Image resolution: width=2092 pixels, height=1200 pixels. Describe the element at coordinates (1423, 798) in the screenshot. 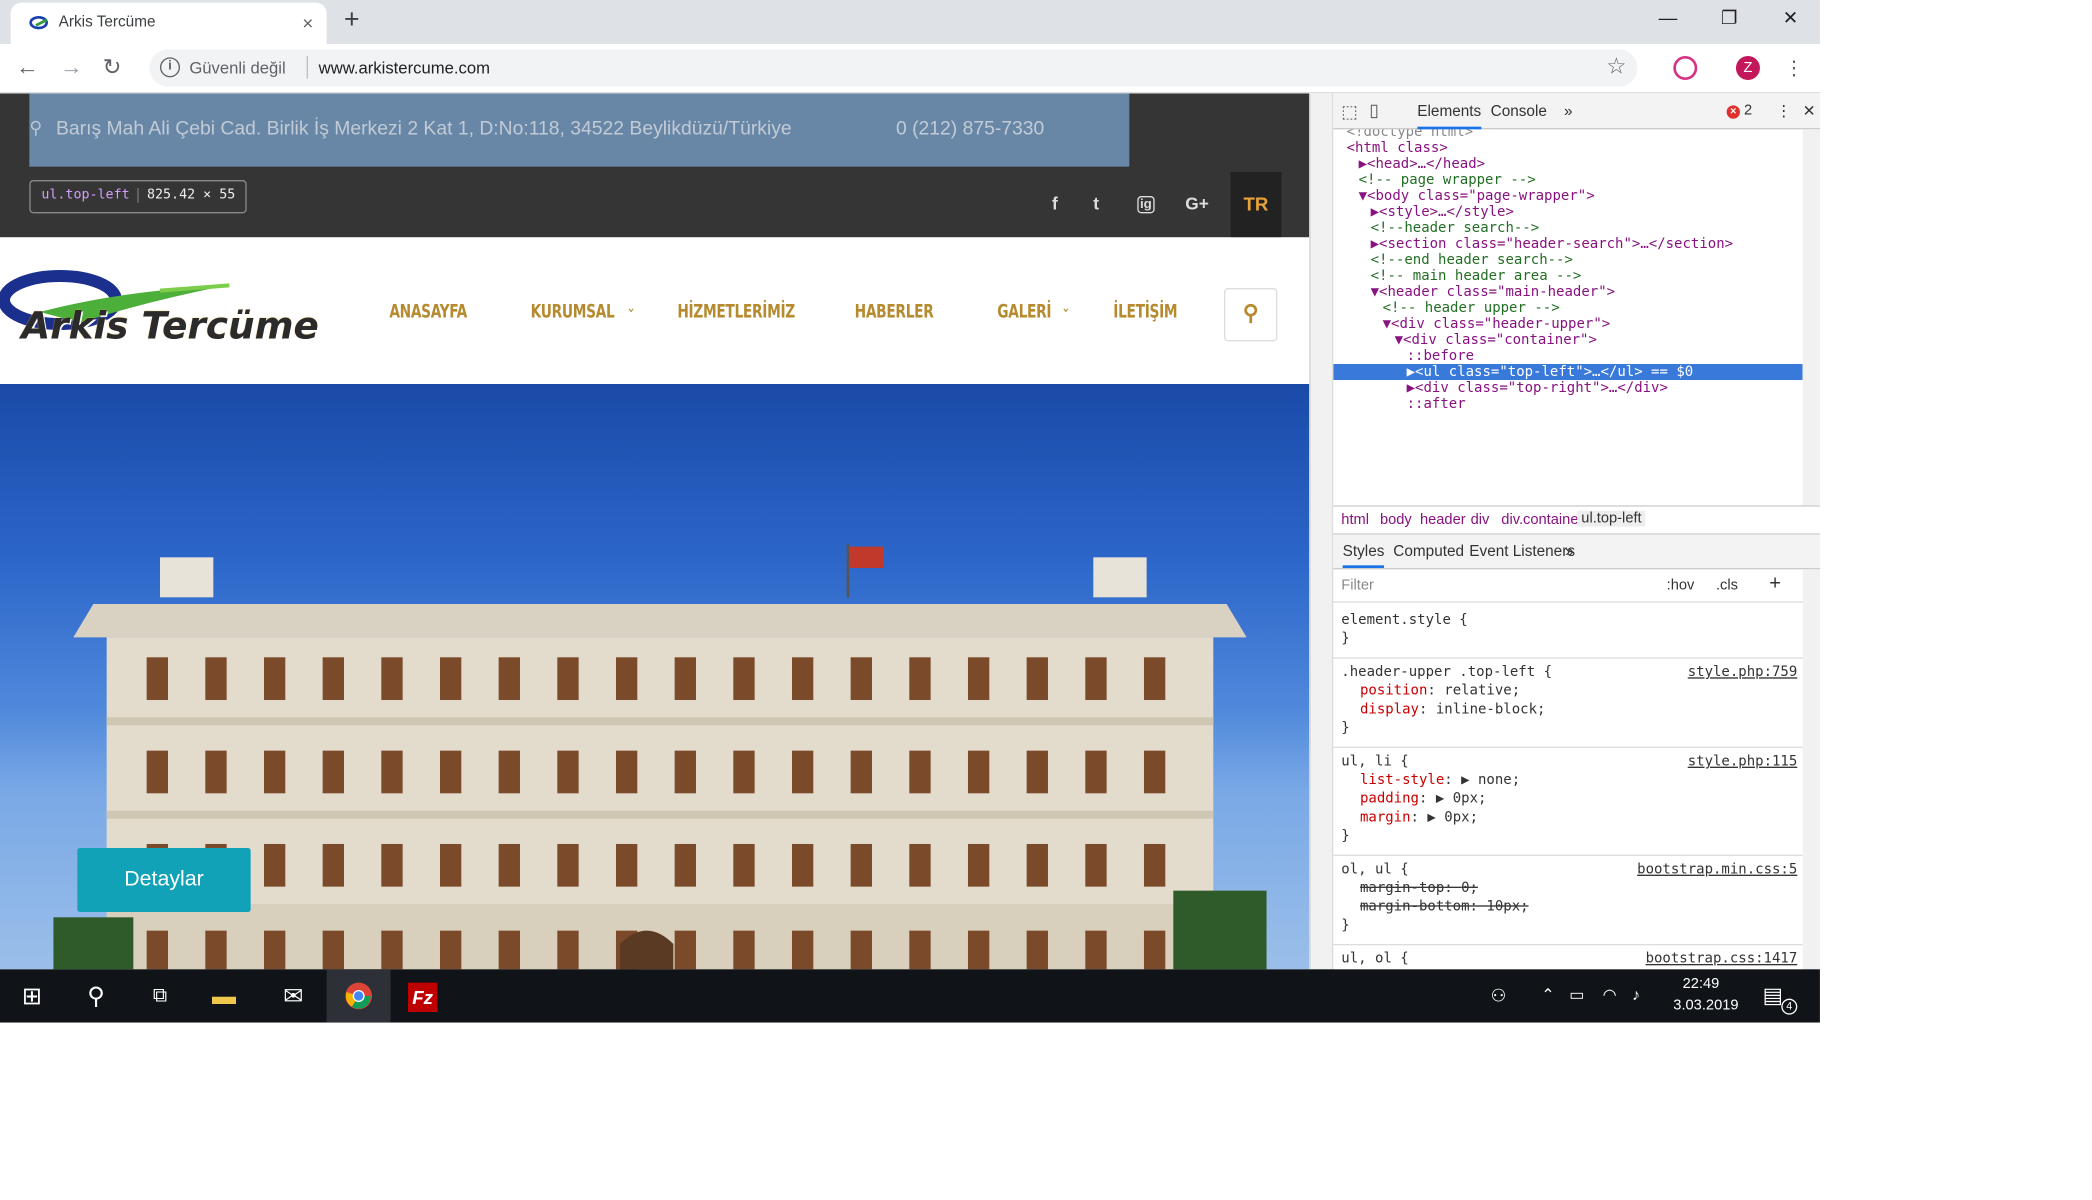

I see `css-declaration: padding: ▶ 0px;` at that location.